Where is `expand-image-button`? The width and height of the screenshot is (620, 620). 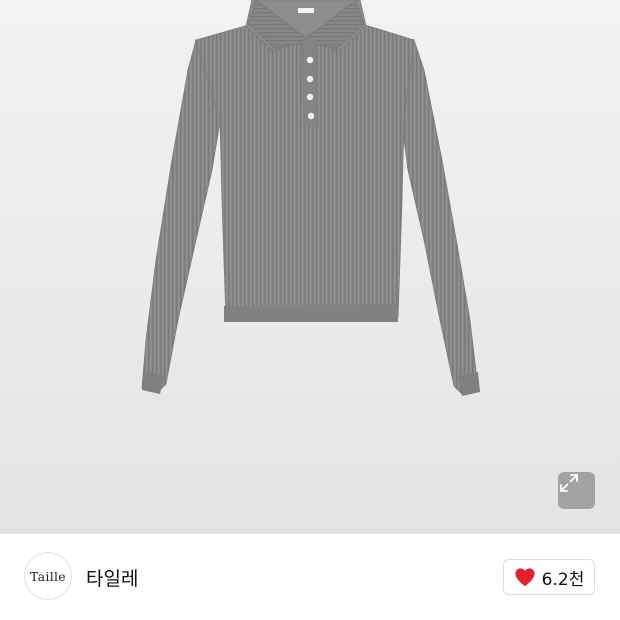
expand-image-button is located at coordinates (576, 490).